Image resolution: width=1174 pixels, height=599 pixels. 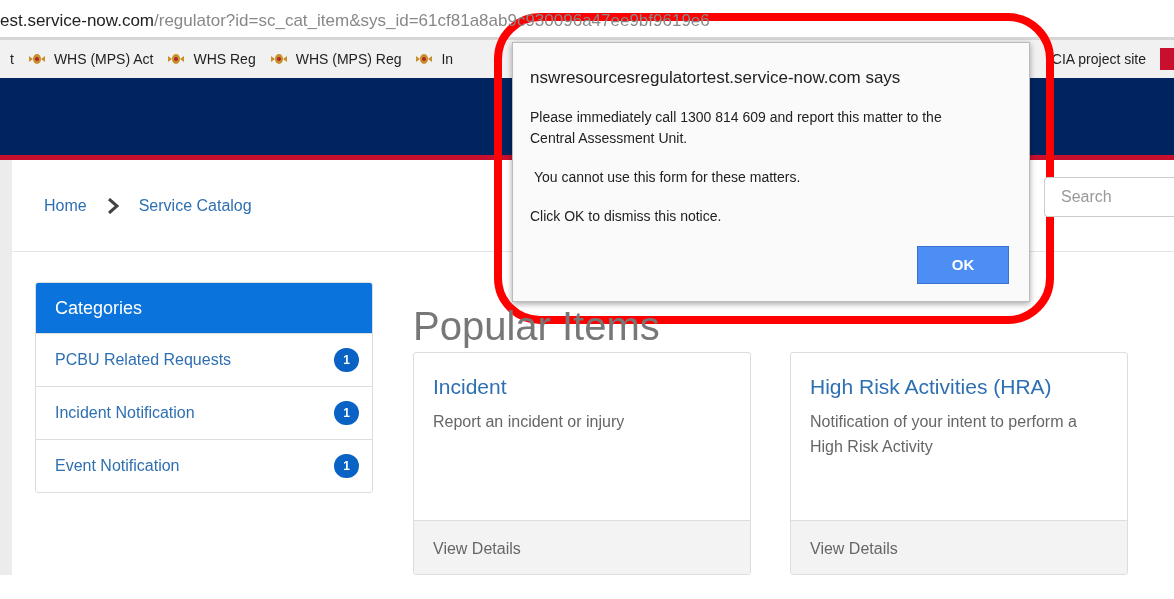 I want to click on category-item: Event Notification 1, so click(x=204, y=465).